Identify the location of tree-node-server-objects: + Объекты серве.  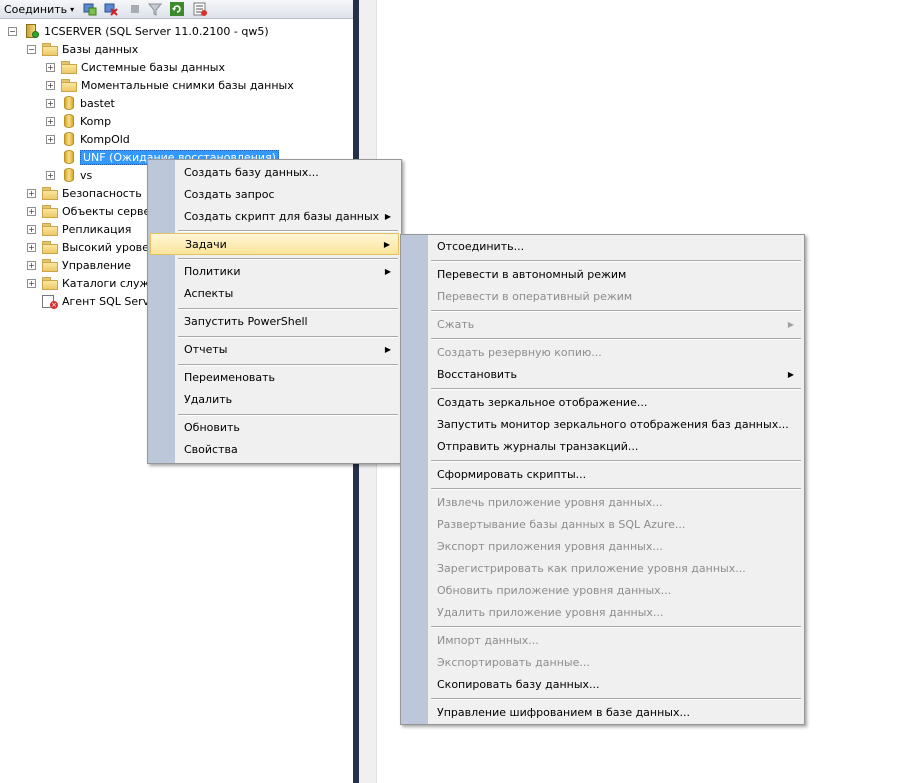
(88, 211).